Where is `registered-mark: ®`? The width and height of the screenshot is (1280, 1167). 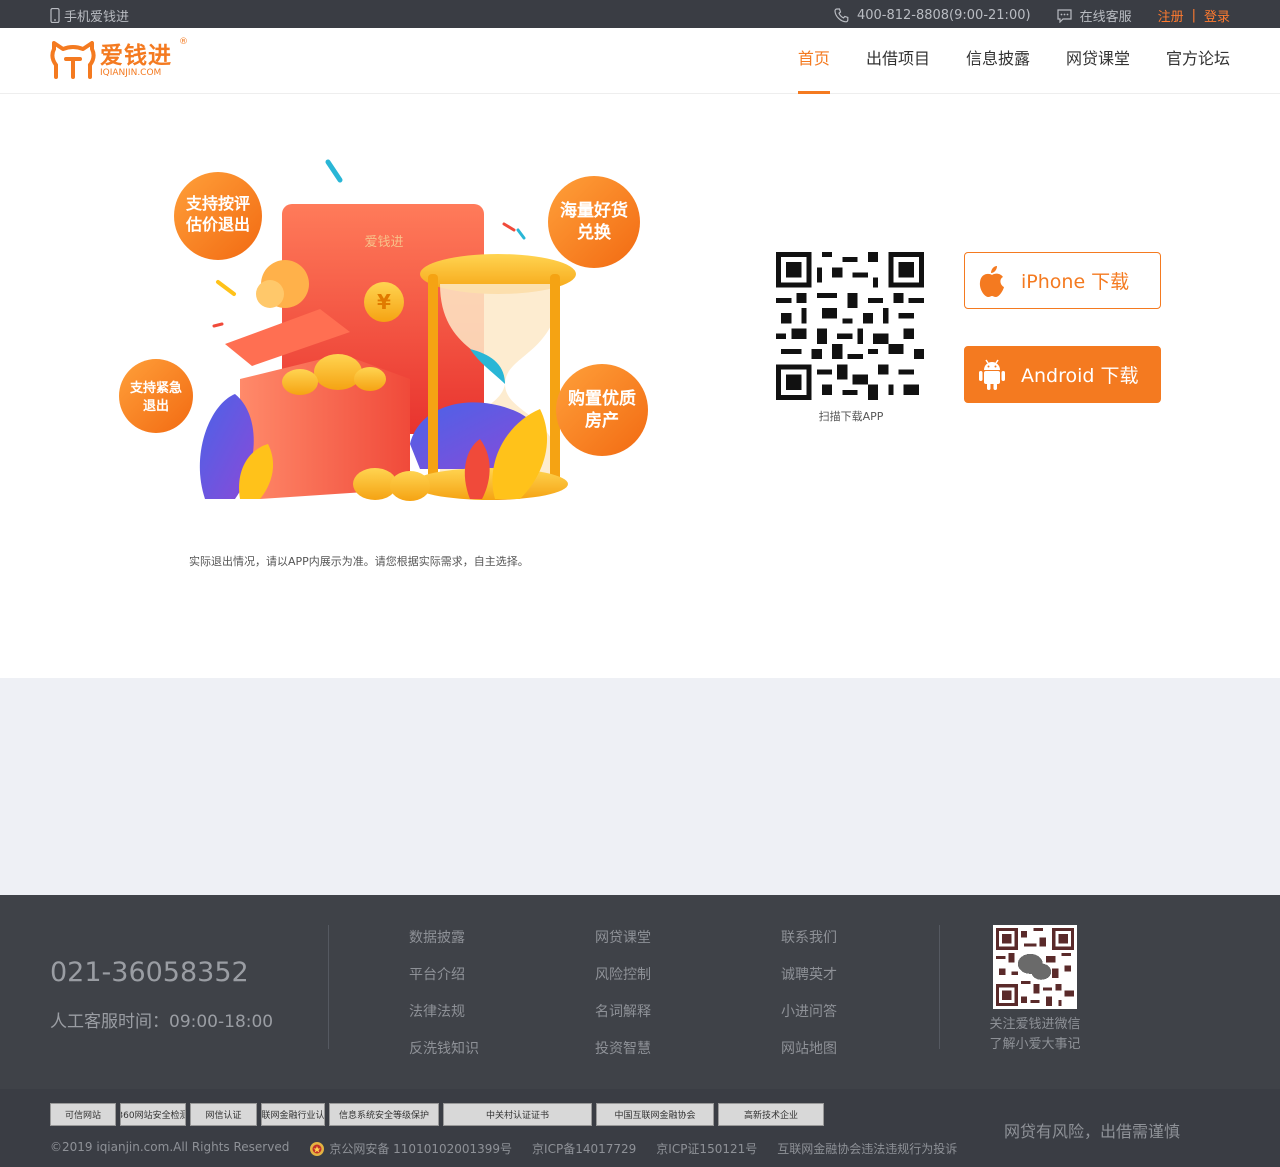
registered-mark: ® is located at coordinates (183, 42).